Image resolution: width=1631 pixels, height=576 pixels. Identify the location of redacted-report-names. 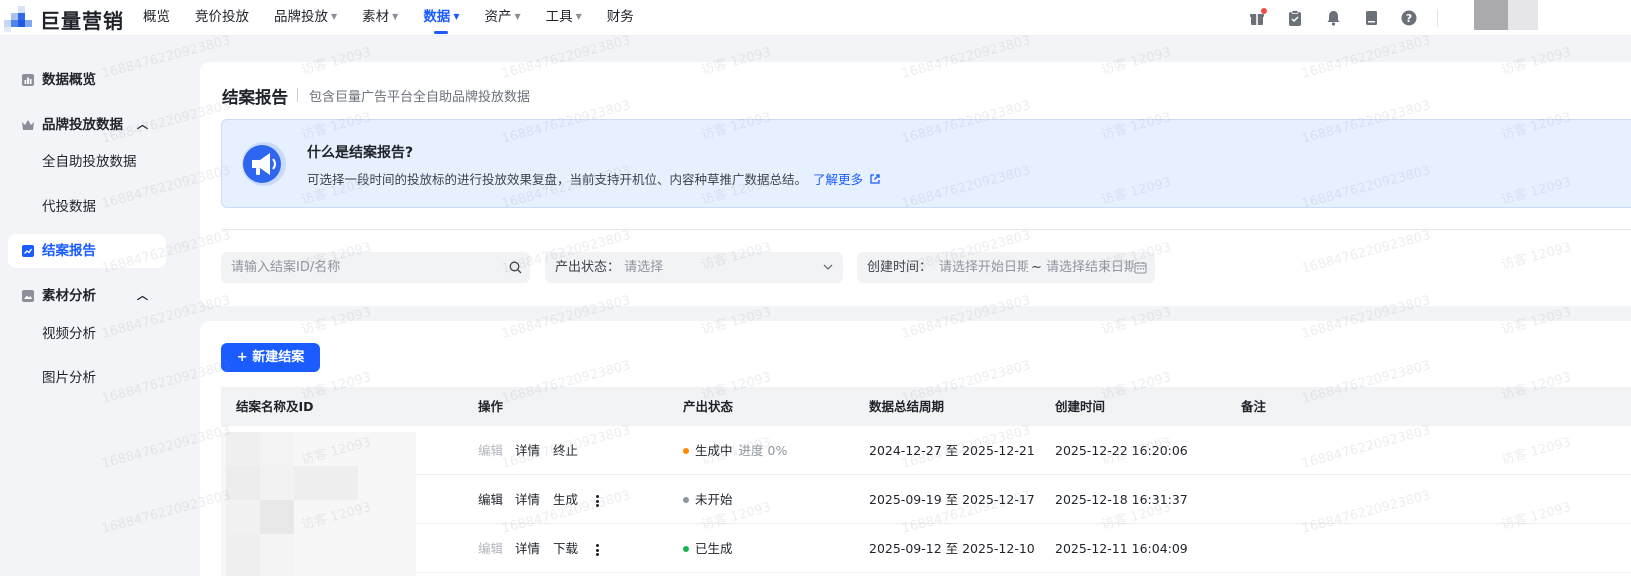
(318, 504).